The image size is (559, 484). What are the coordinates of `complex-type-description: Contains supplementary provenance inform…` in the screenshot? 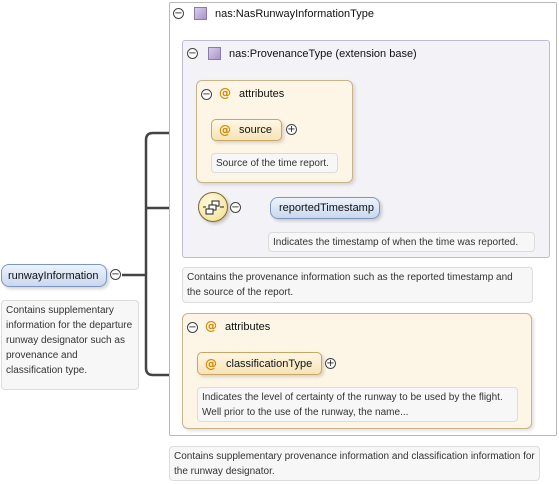 It's located at (354, 463).